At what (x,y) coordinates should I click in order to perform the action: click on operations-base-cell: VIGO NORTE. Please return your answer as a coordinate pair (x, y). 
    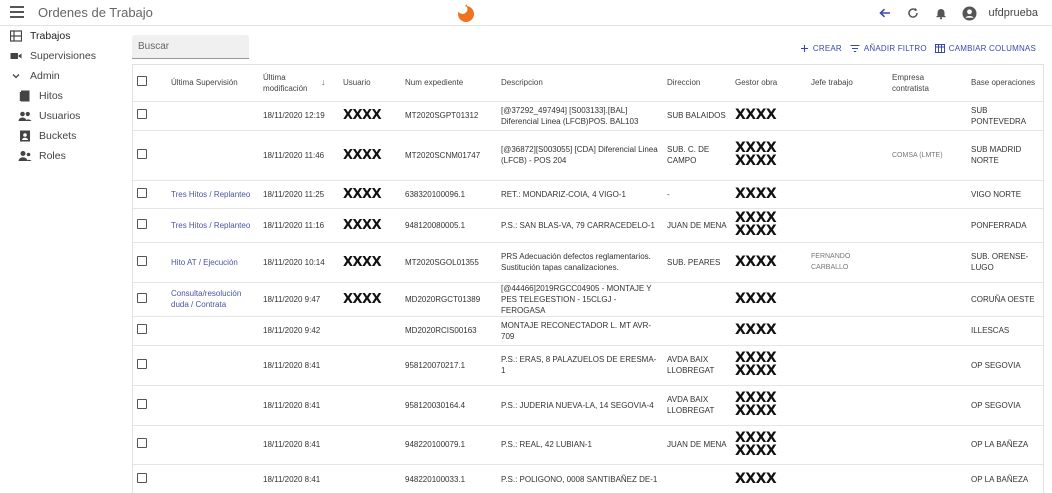
    Looking at the image, I should click on (1005, 194).